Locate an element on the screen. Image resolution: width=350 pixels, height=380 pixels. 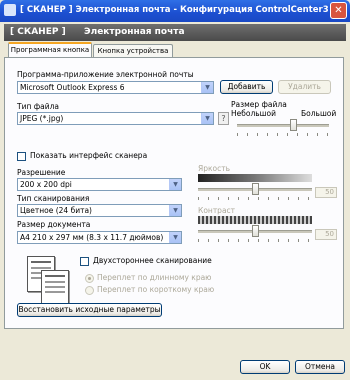
document-size-select: A4 210 x 297 мм (8.3 x 11.7 дюймов) ▼ is located at coordinates (99, 237).